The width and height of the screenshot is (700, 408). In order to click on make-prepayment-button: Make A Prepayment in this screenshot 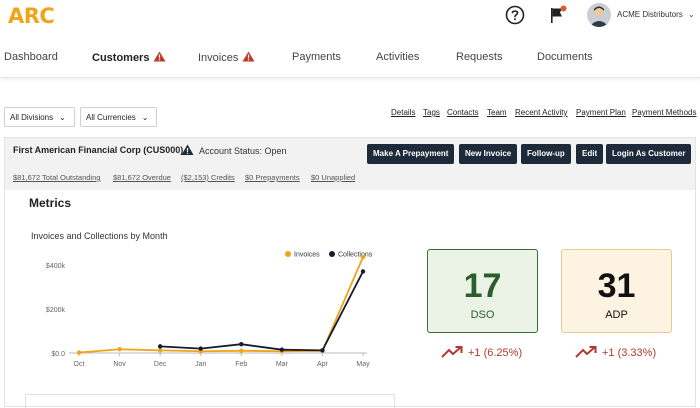, I will do `click(411, 154)`.